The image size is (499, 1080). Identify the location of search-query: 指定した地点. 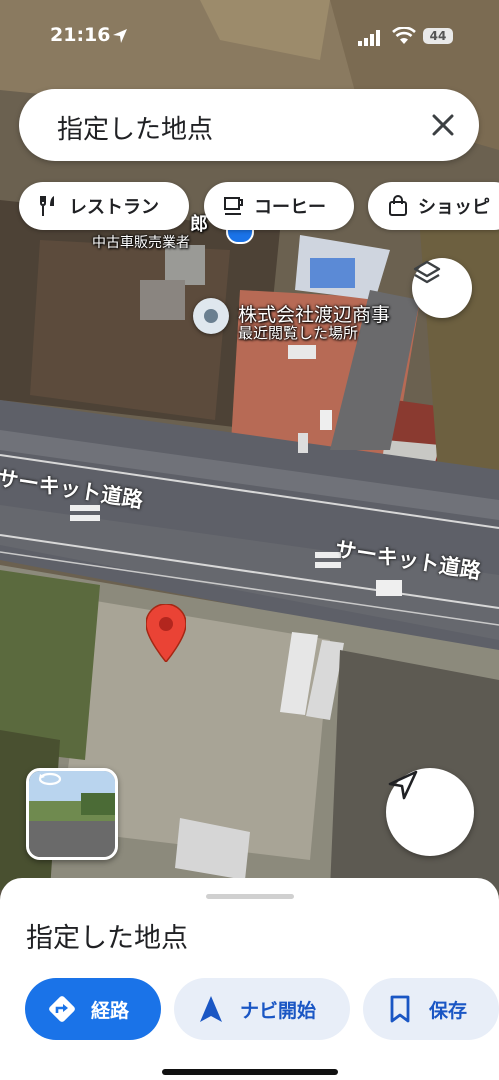
(135, 127).